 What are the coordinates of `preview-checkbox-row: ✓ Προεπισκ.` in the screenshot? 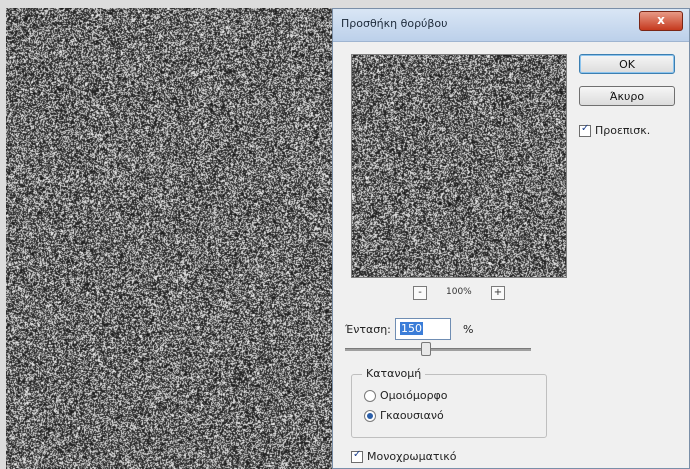 It's located at (614, 130).